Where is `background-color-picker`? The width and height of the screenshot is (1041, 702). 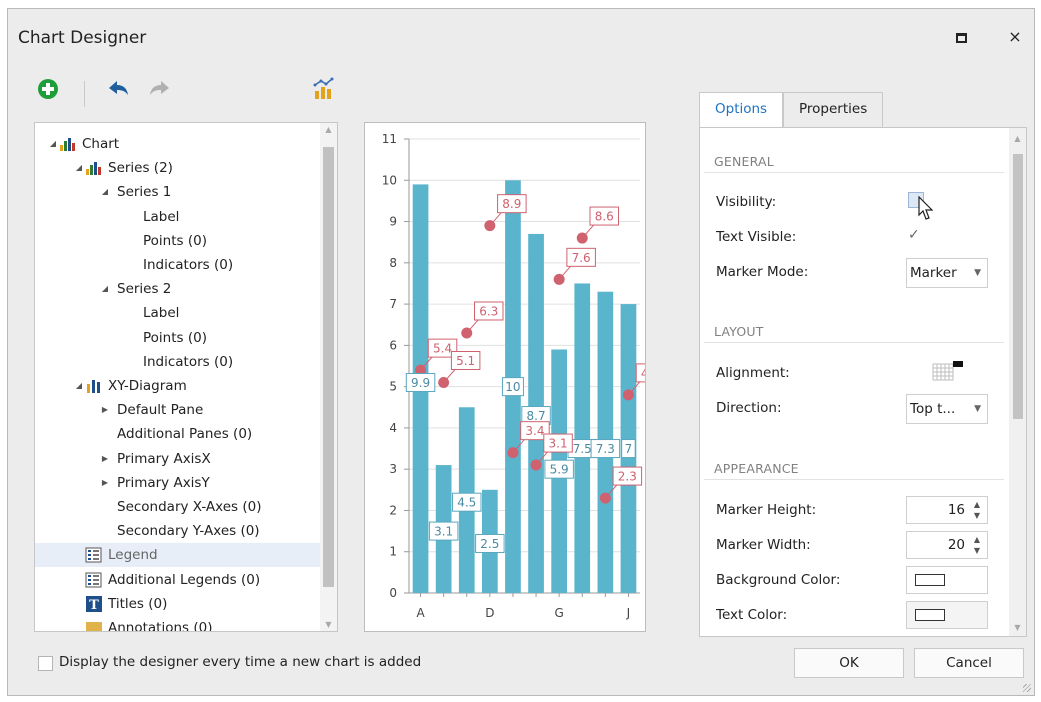 background-color-picker is located at coordinates (947, 580).